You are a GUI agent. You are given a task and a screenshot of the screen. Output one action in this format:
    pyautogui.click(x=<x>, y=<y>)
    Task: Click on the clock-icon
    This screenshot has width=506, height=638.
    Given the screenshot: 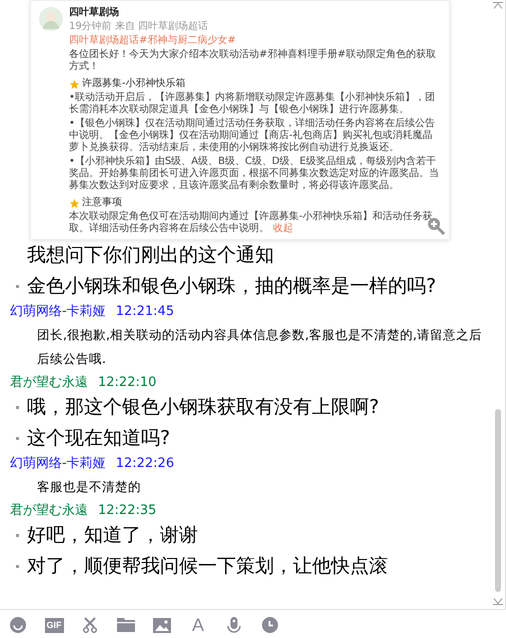 What is the action you would take?
    pyautogui.click(x=270, y=625)
    